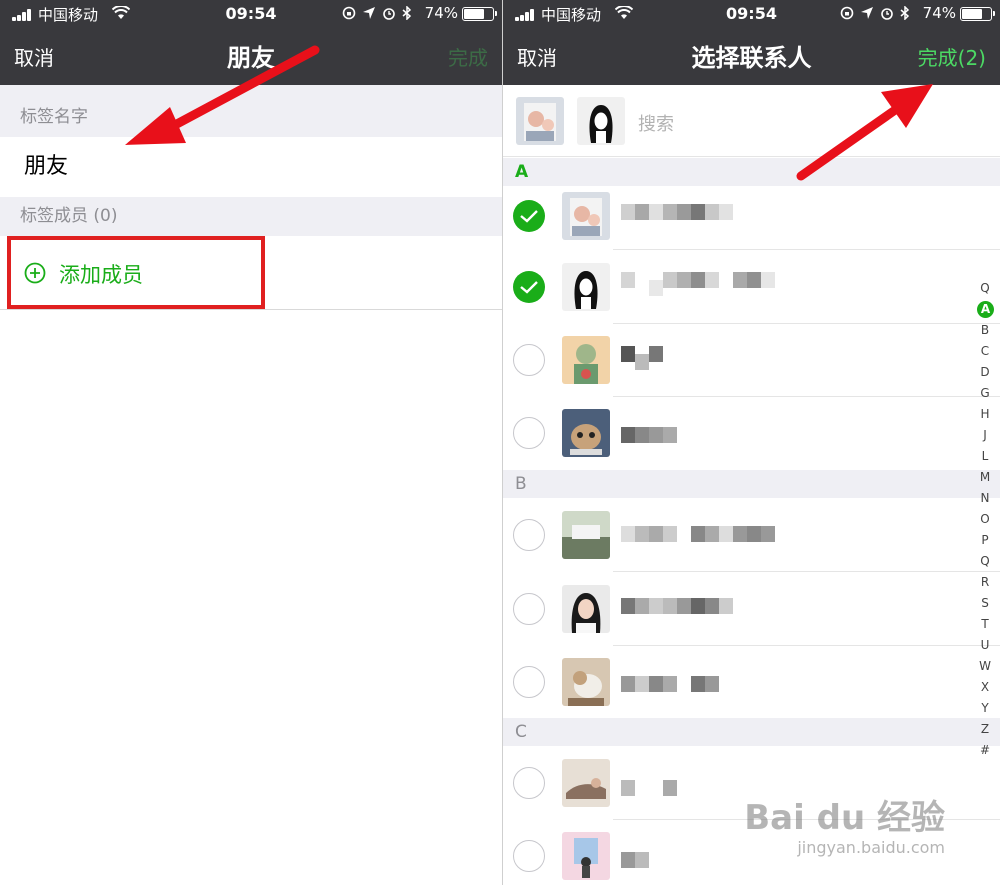 This screenshot has width=1000, height=885. What do you see at coordinates (985, 540) in the screenshot?
I see `index-letter: P` at bounding box center [985, 540].